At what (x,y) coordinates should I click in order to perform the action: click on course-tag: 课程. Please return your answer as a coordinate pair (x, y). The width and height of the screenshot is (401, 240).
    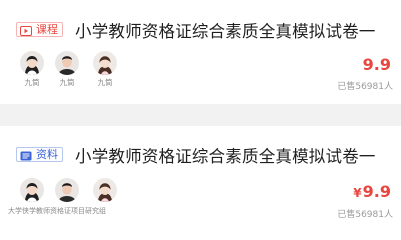
    Looking at the image, I should click on (39, 29).